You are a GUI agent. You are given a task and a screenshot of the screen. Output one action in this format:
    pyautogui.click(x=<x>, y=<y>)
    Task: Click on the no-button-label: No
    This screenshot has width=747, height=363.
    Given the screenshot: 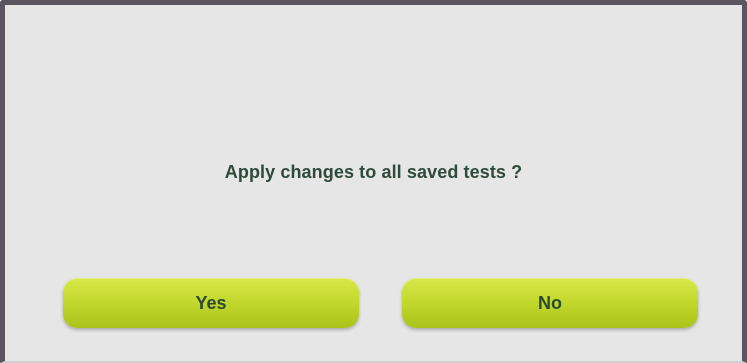 What is the action you would take?
    pyautogui.click(x=550, y=302)
    